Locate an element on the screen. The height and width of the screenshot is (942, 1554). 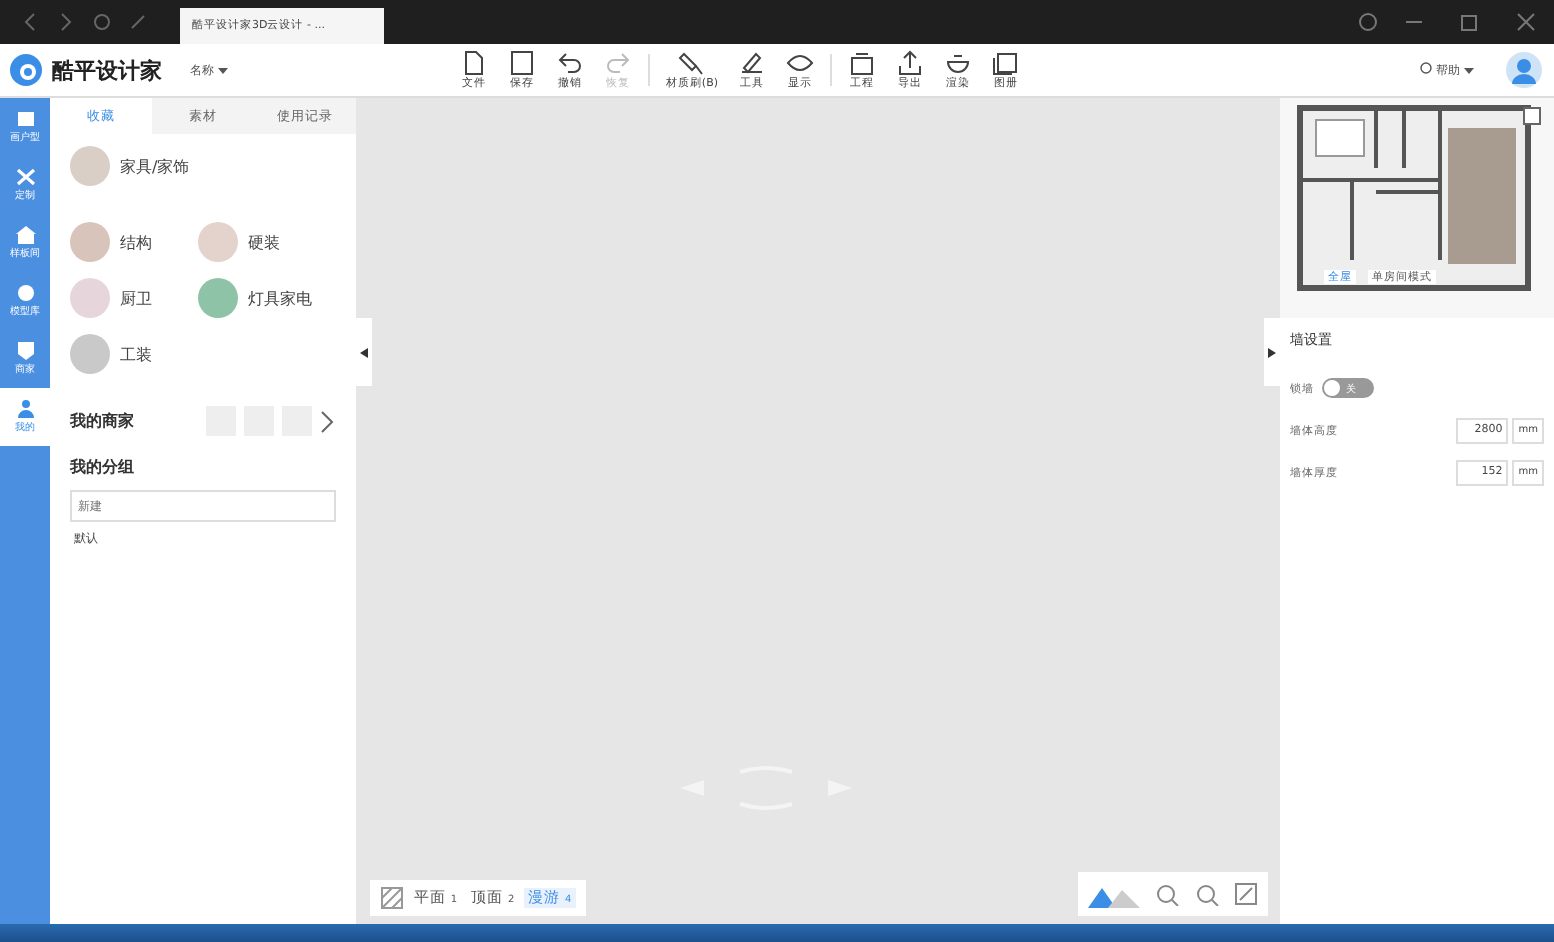
user-icon is located at coordinates (25, 409).